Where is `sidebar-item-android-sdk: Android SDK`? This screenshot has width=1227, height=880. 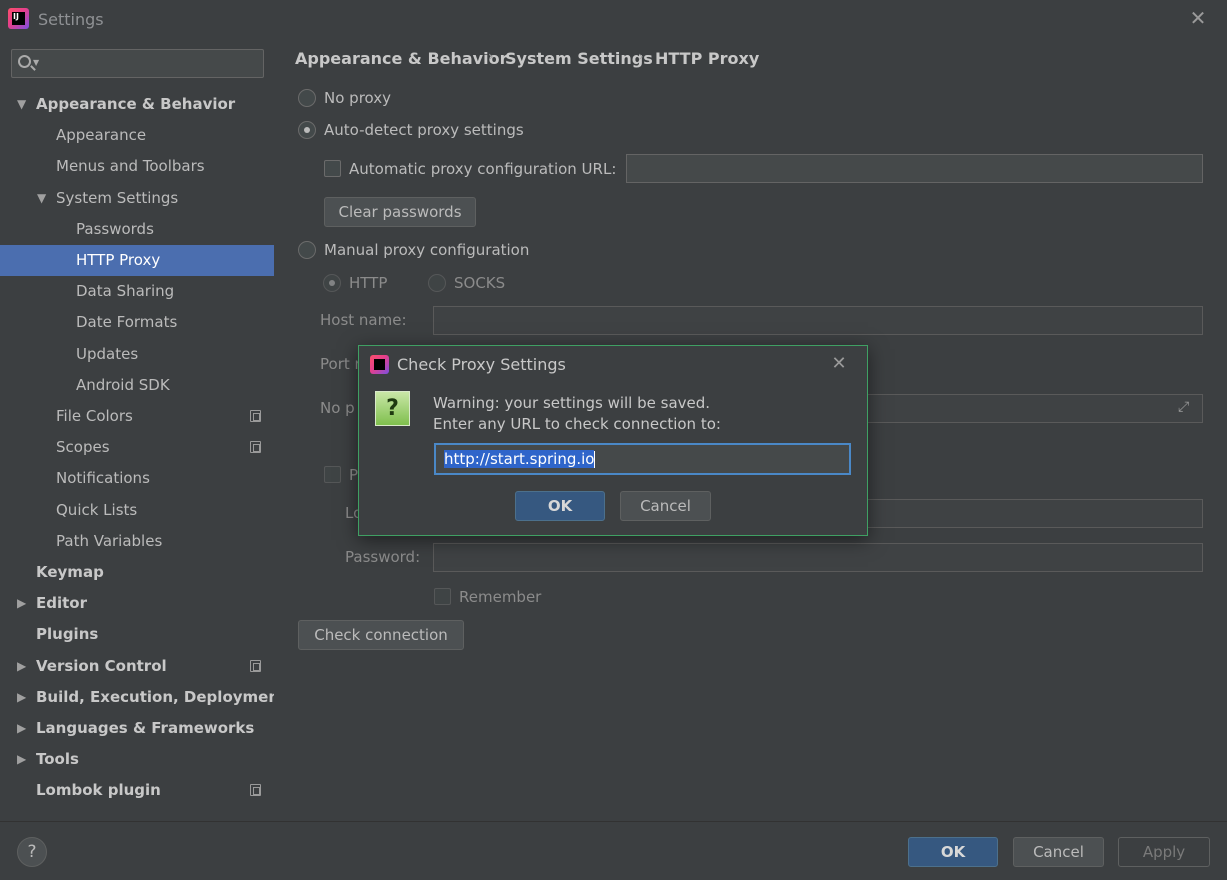 sidebar-item-android-sdk: Android SDK is located at coordinates (137, 385).